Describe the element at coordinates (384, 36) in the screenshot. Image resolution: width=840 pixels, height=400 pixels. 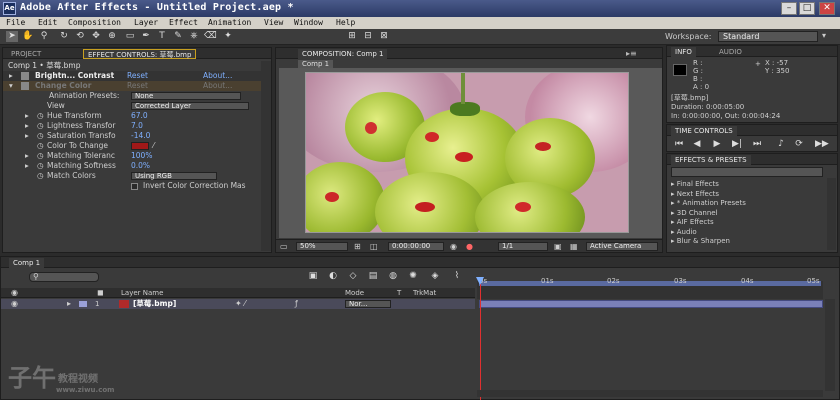
I see `view-axis-mode-icon: ⊠` at that location.